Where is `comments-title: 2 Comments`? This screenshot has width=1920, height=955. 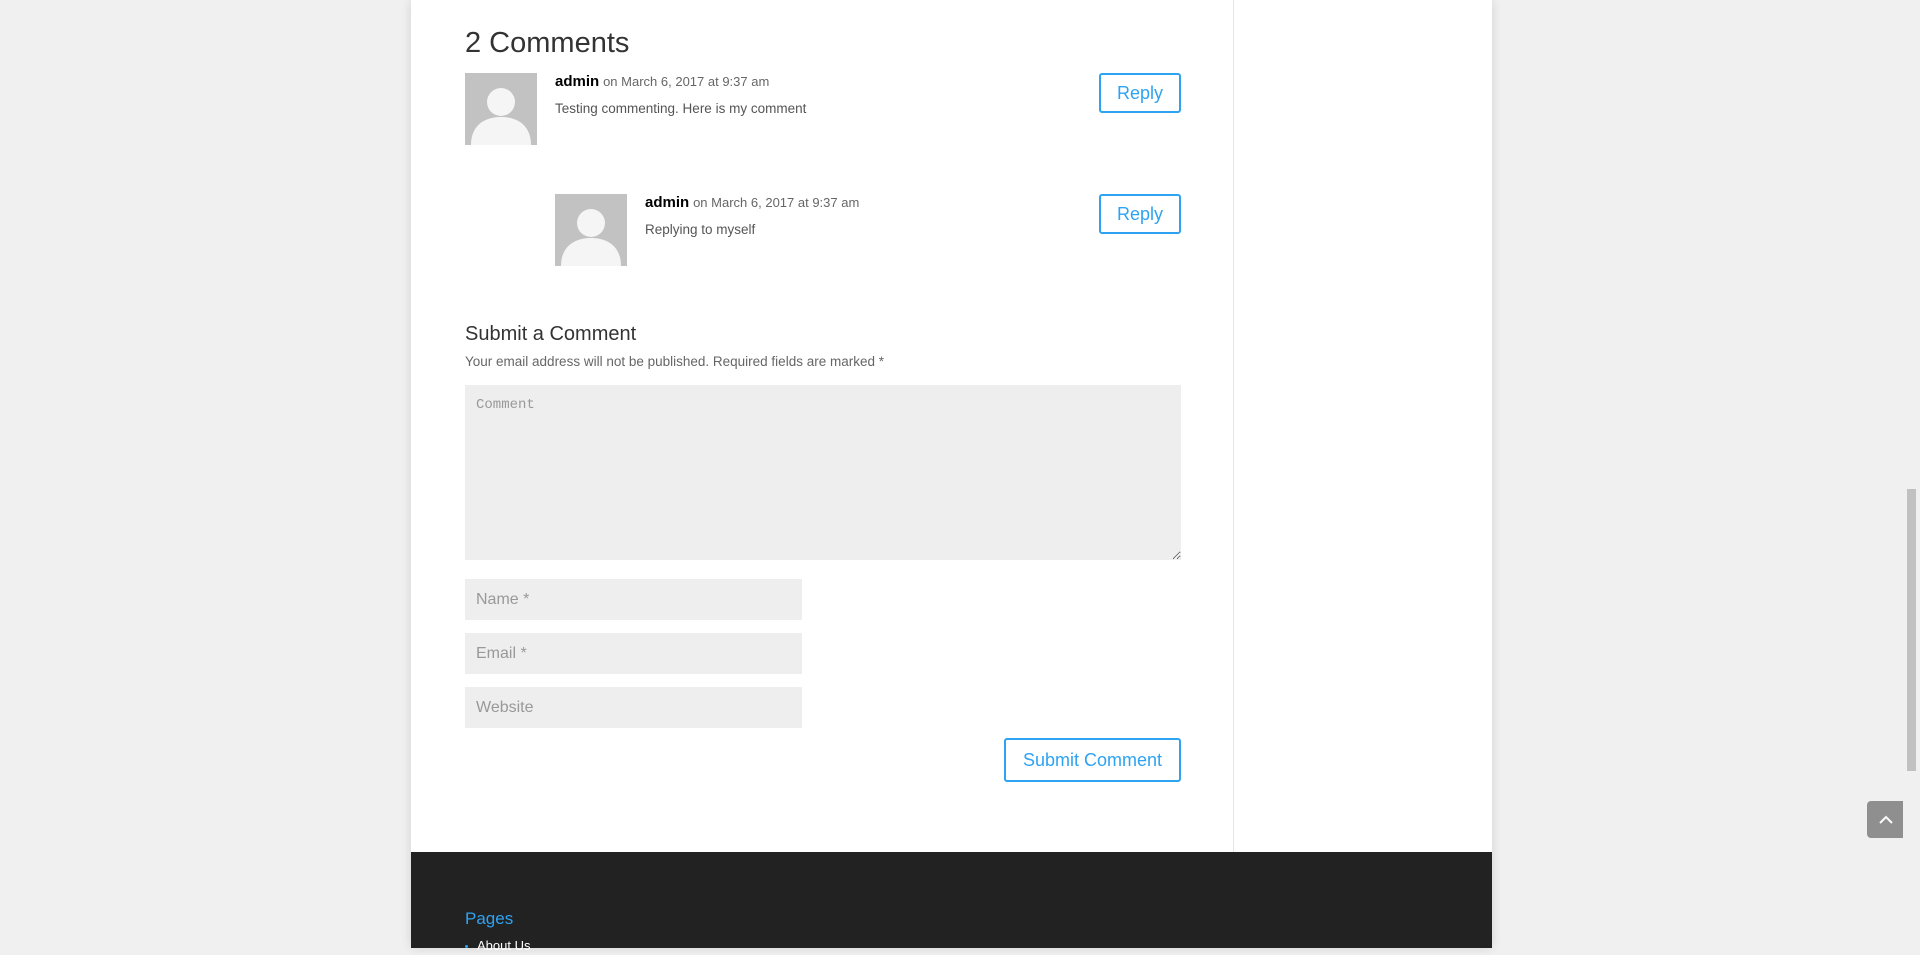
comments-title: 2 Comments is located at coordinates (547, 43).